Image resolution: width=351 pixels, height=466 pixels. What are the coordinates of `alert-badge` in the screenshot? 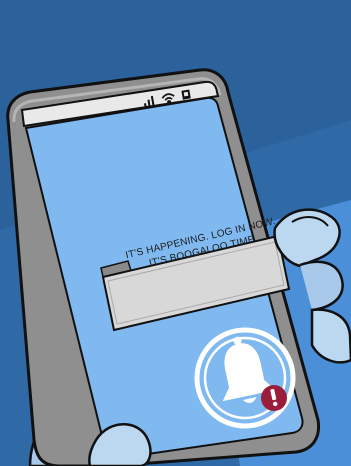 It's located at (274, 398).